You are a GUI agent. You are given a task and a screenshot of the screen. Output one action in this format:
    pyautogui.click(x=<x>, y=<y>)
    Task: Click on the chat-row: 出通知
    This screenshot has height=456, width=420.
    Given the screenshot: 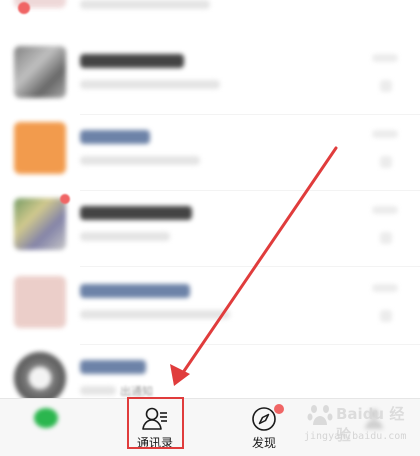 What is the action you would take?
    pyautogui.click(x=210, y=370)
    